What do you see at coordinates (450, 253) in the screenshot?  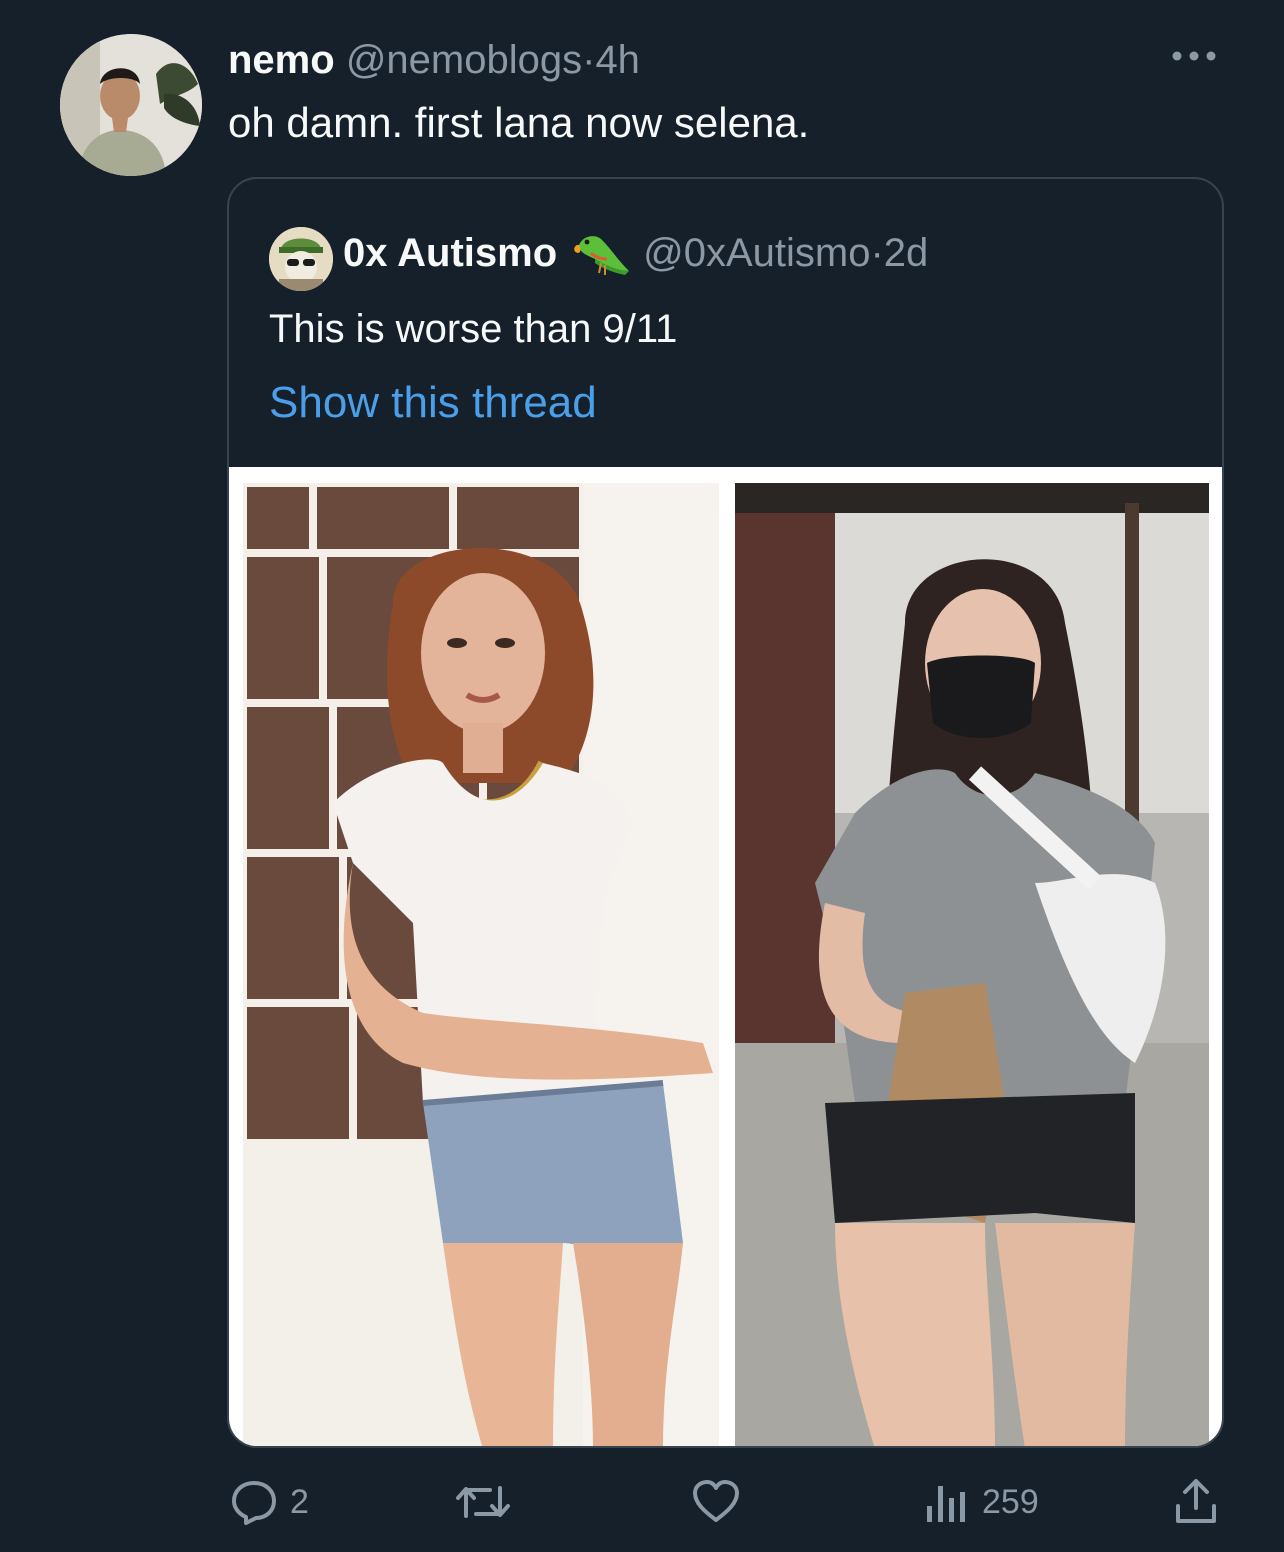 I see `quoted-author-display-name: 0x Autismo` at bounding box center [450, 253].